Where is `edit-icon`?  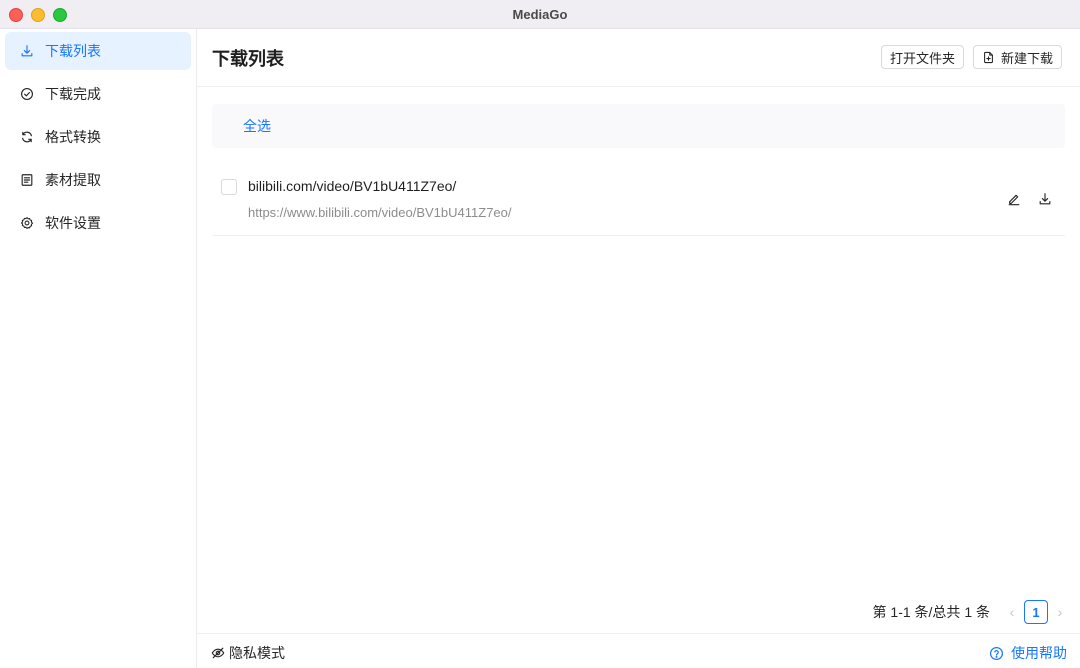 edit-icon is located at coordinates (1014, 200).